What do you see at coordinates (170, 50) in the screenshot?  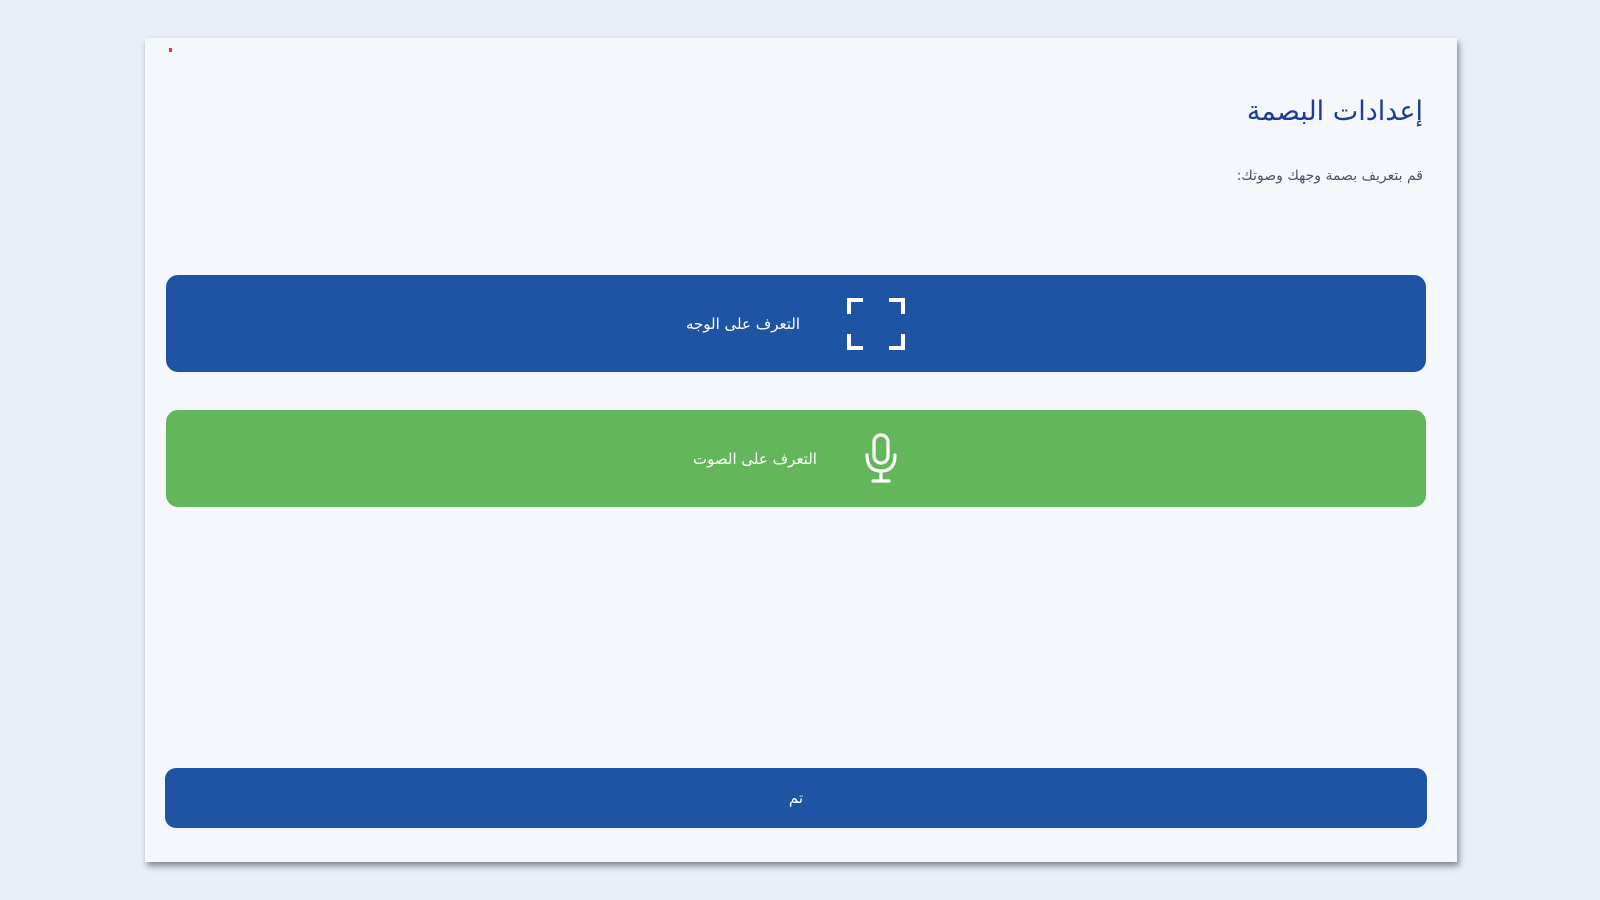 I see `status-indicator` at bounding box center [170, 50].